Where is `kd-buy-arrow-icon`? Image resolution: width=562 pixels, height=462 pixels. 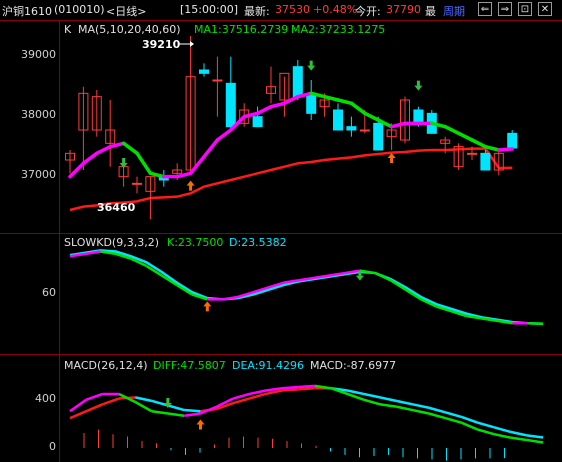
kd-buy-arrow-icon is located at coordinates (207, 306).